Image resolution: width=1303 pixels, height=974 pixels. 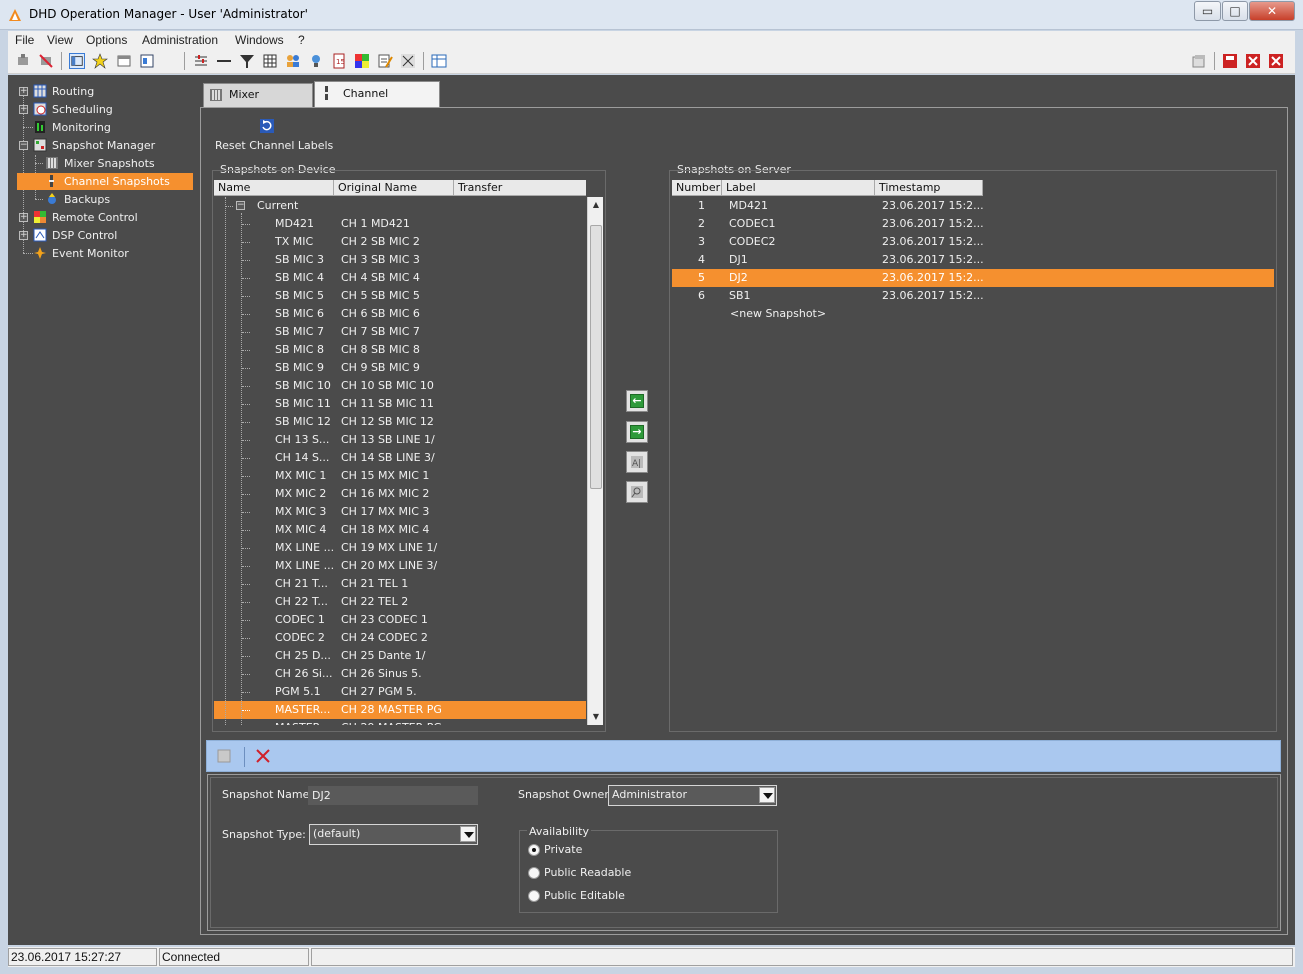 I want to click on device-table-row: TX MIC CH 2 SB MIC 2, so click(x=400, y=242).